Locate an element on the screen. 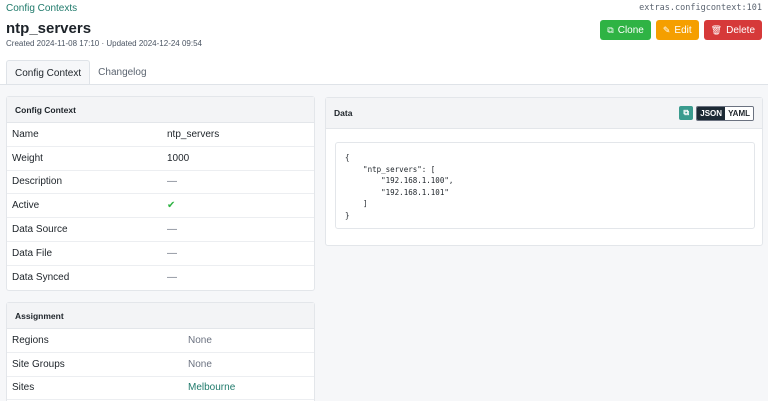 The width and height of the screenshot is (768, 401). edit-button: ✎ Edit is located at coordinates (677, 30).